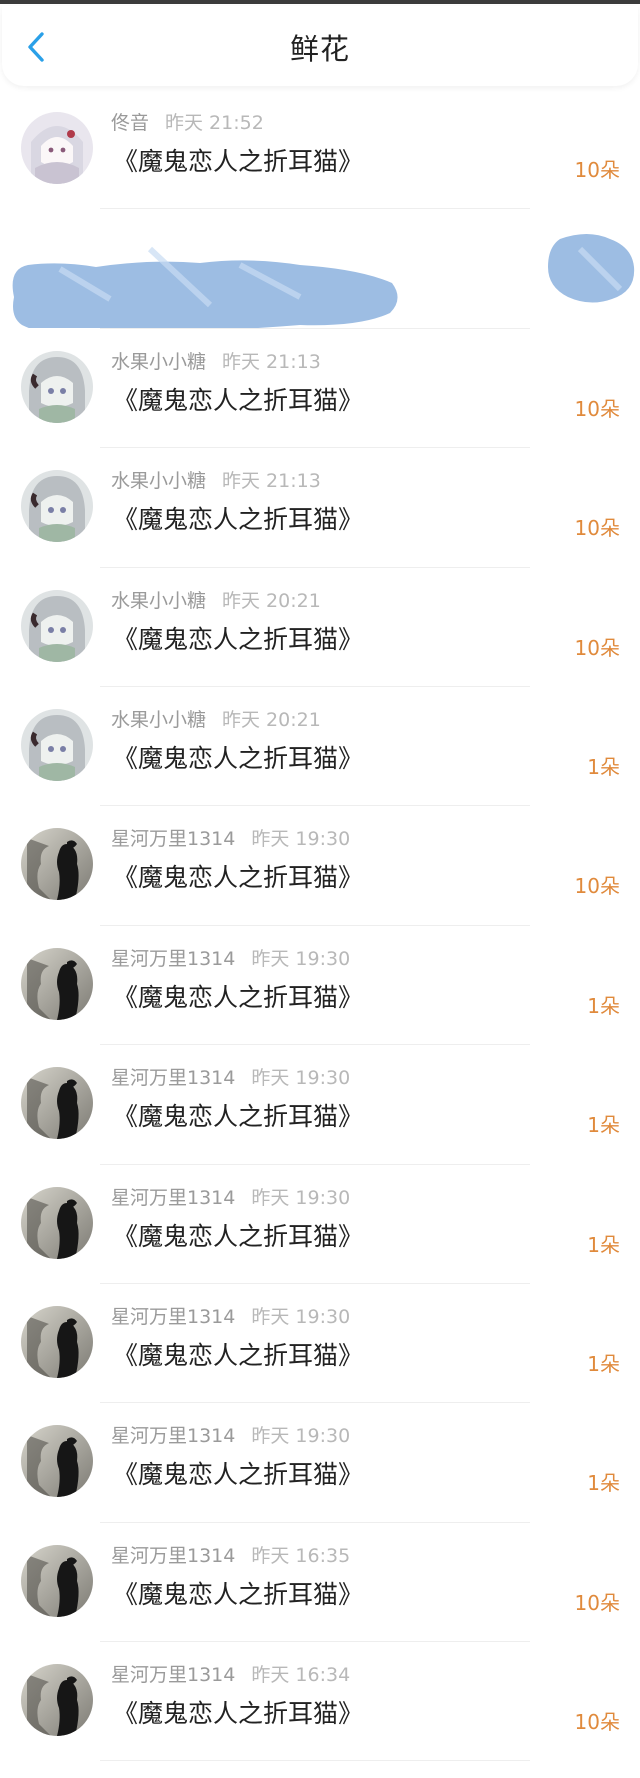 The width and height of the screenshot is (640, 1778). Describe the element at coordinates (320, 2) in the screenshot. I see `status-strip` at that location.